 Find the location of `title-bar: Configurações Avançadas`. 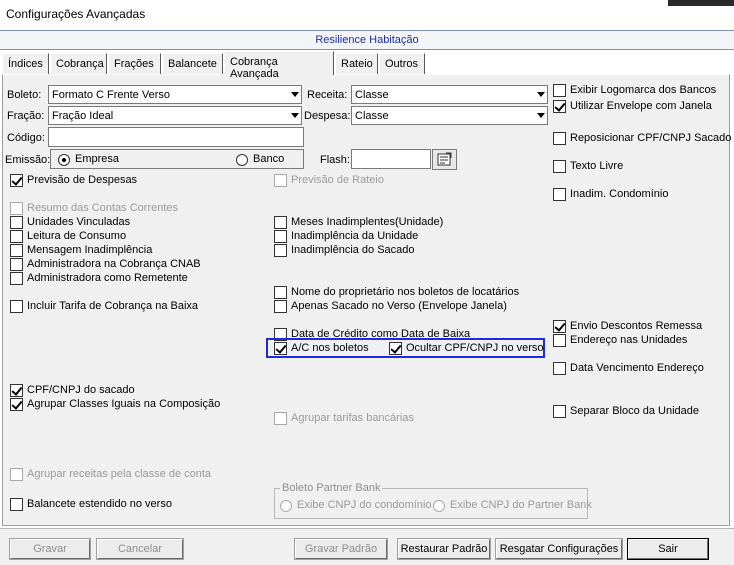

title-bar: Configurações Avançadas is located at coordinates (367, 15).